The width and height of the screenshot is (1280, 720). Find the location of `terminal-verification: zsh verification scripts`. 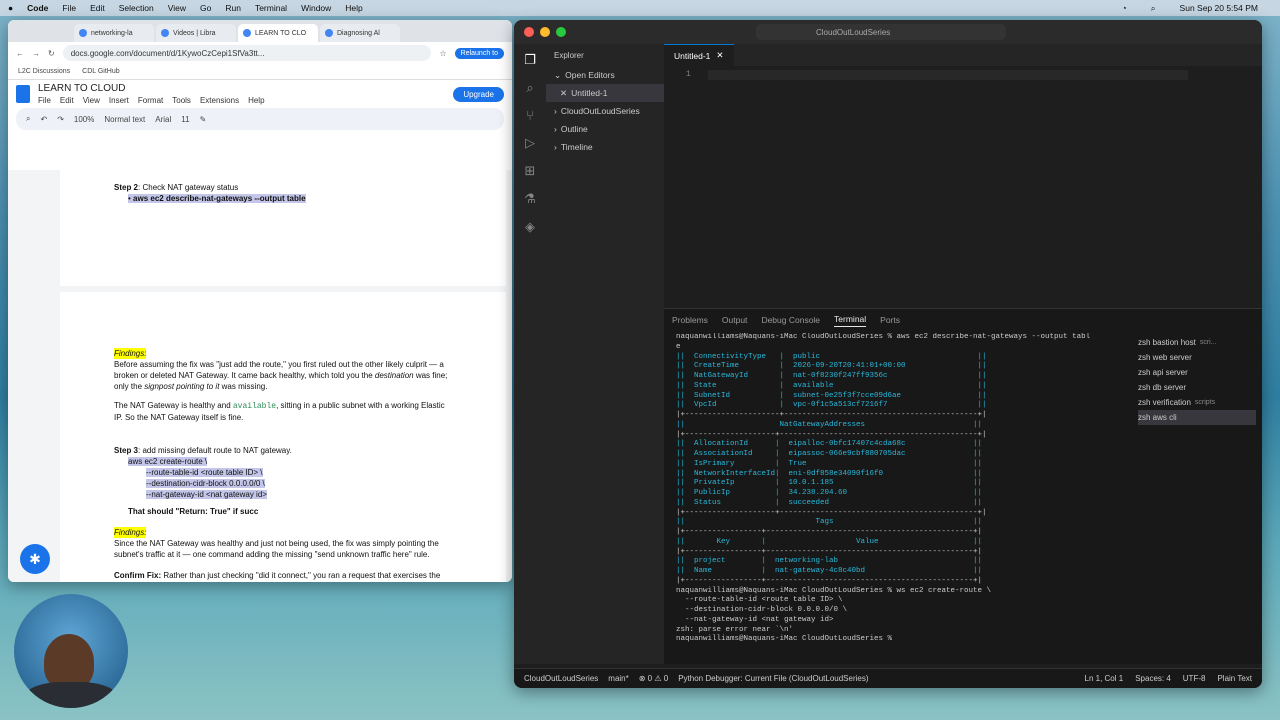

terminal-verification: zsh verification scripts is located at coordinates (1197, 402).